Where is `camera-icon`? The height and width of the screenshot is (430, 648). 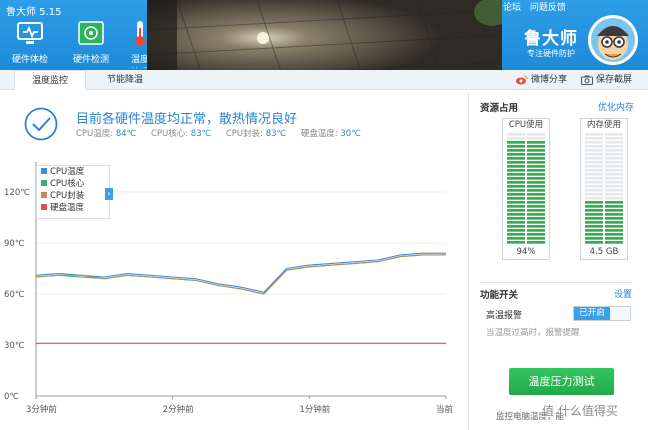
camera-icon is located at coordinates (587, 80).